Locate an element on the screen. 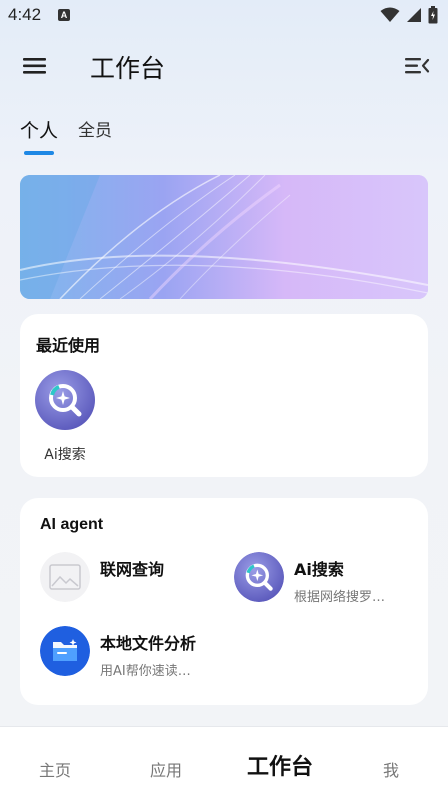 Image resolution: width=448 pixels, height=796 pixels. status-time: 4:42 is located at coordinates (25, 14).